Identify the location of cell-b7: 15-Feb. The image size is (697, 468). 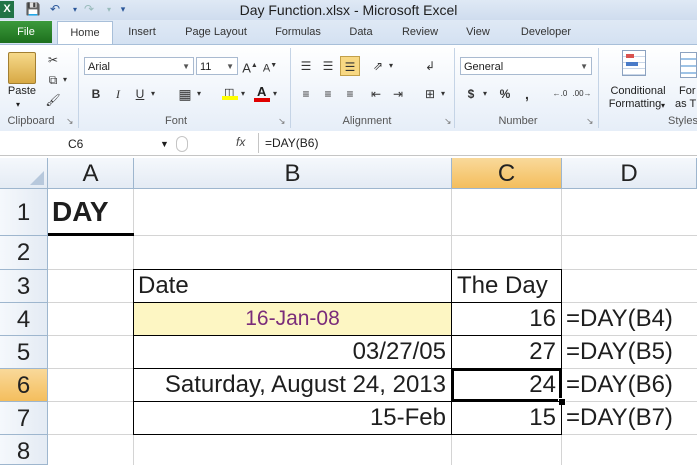
(292, 418).